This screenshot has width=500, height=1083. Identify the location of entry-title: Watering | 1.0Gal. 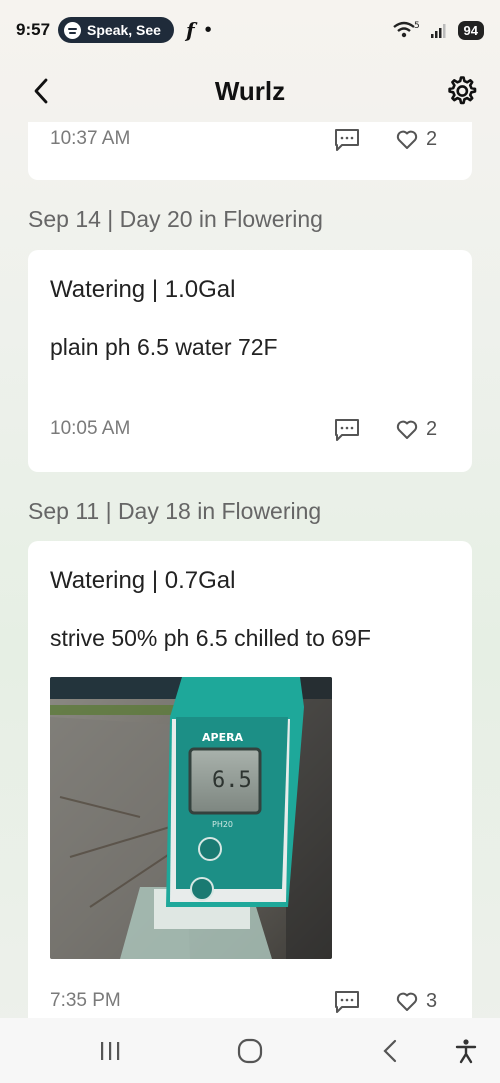
(143, 289).